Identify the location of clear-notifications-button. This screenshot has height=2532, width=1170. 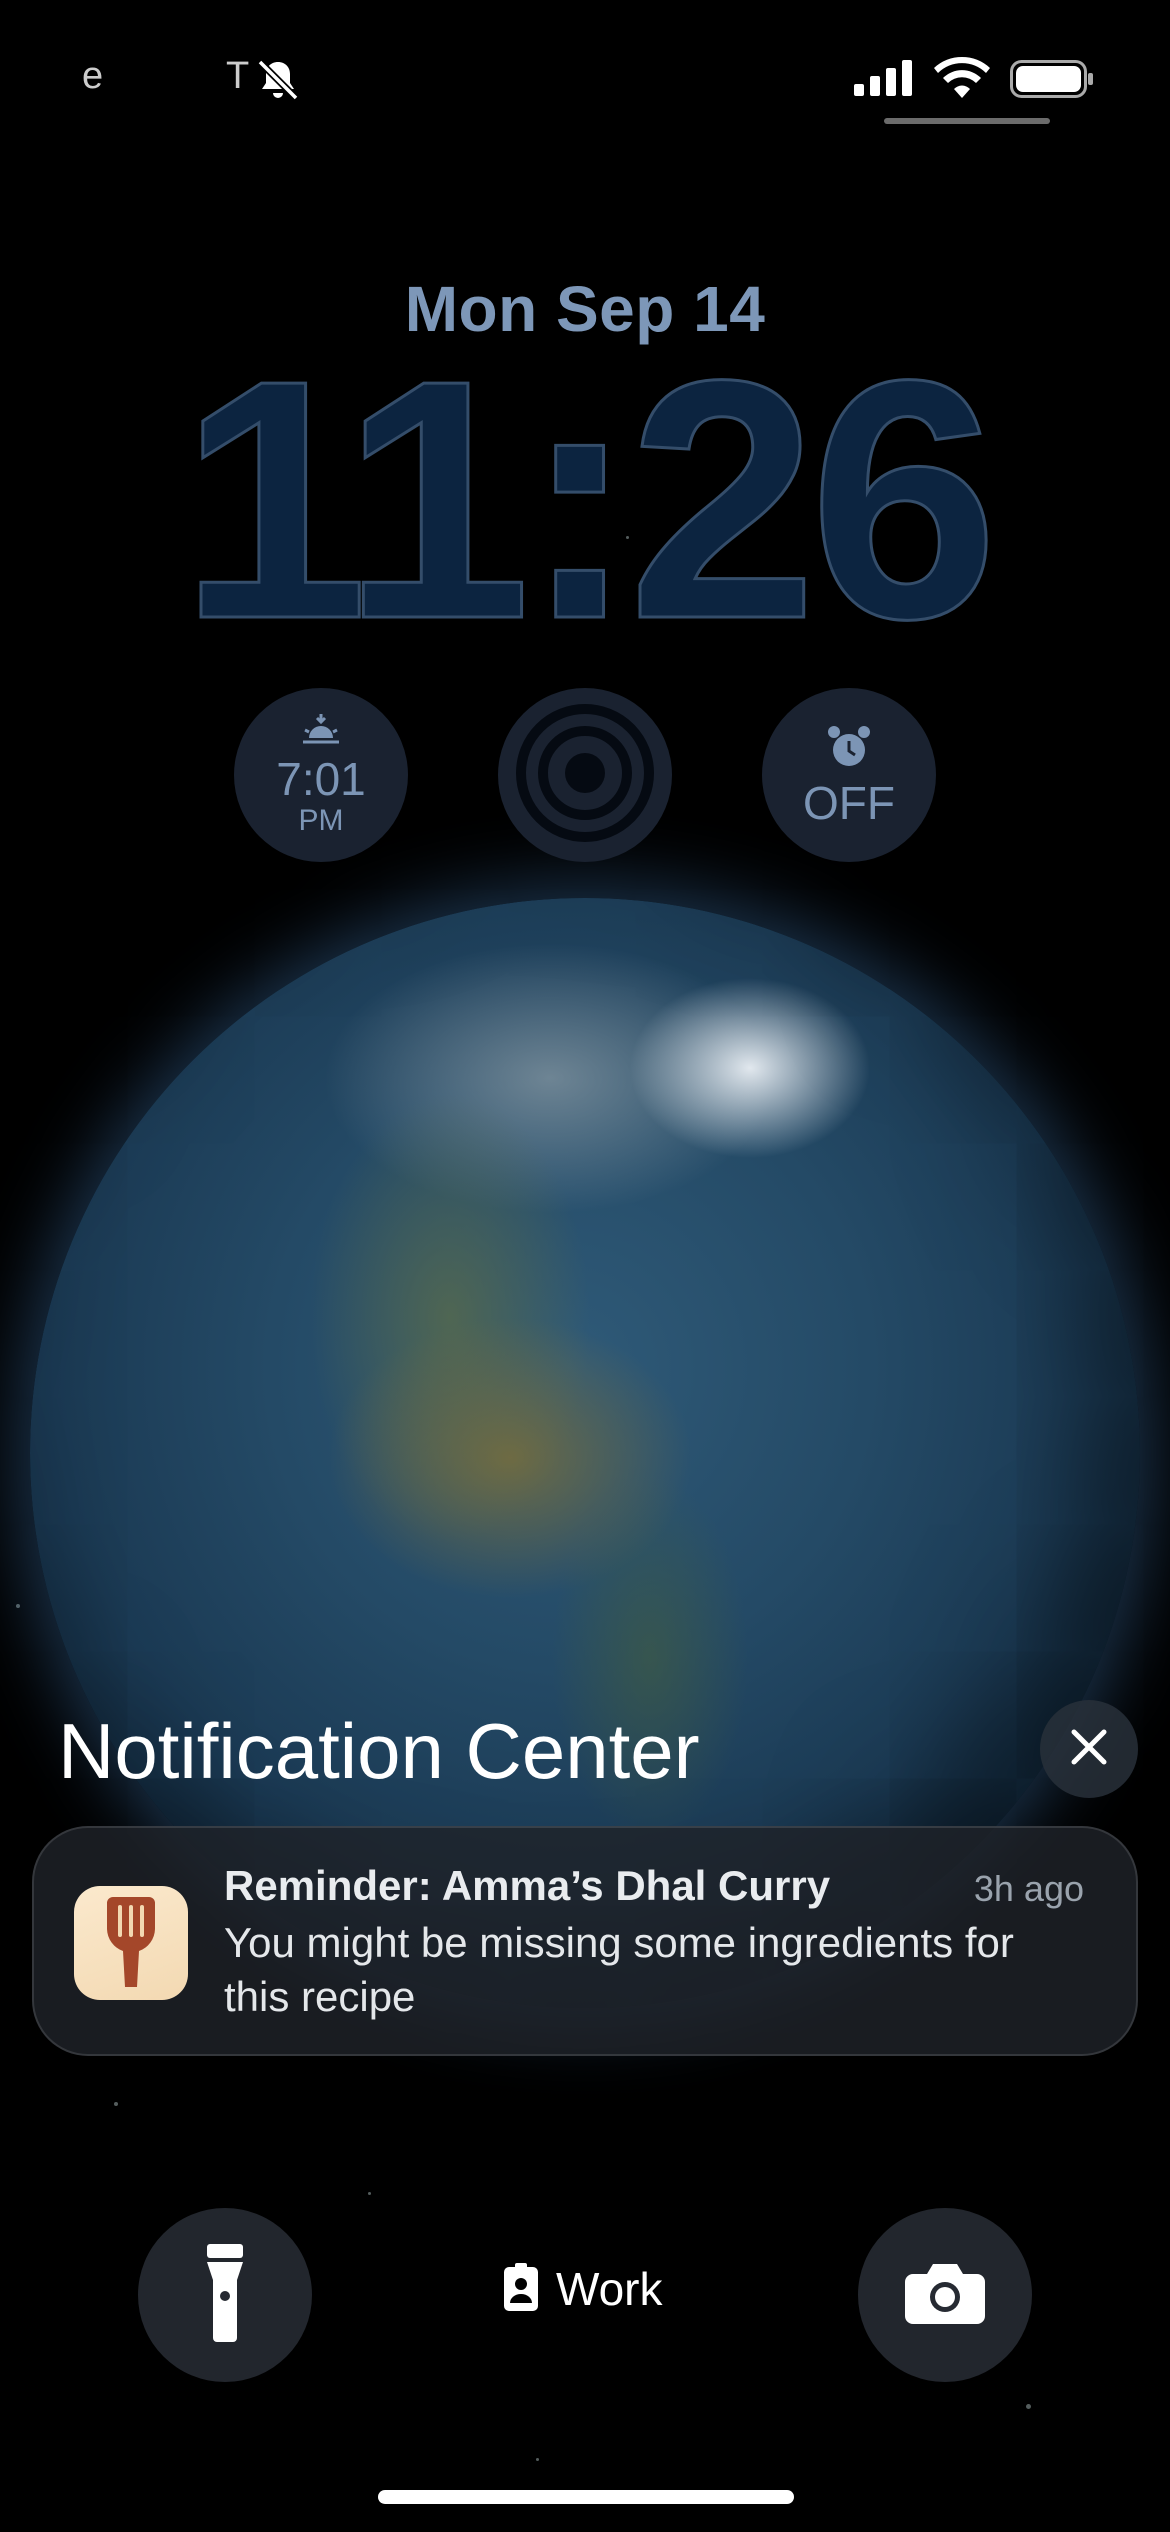
(1089, 1749).